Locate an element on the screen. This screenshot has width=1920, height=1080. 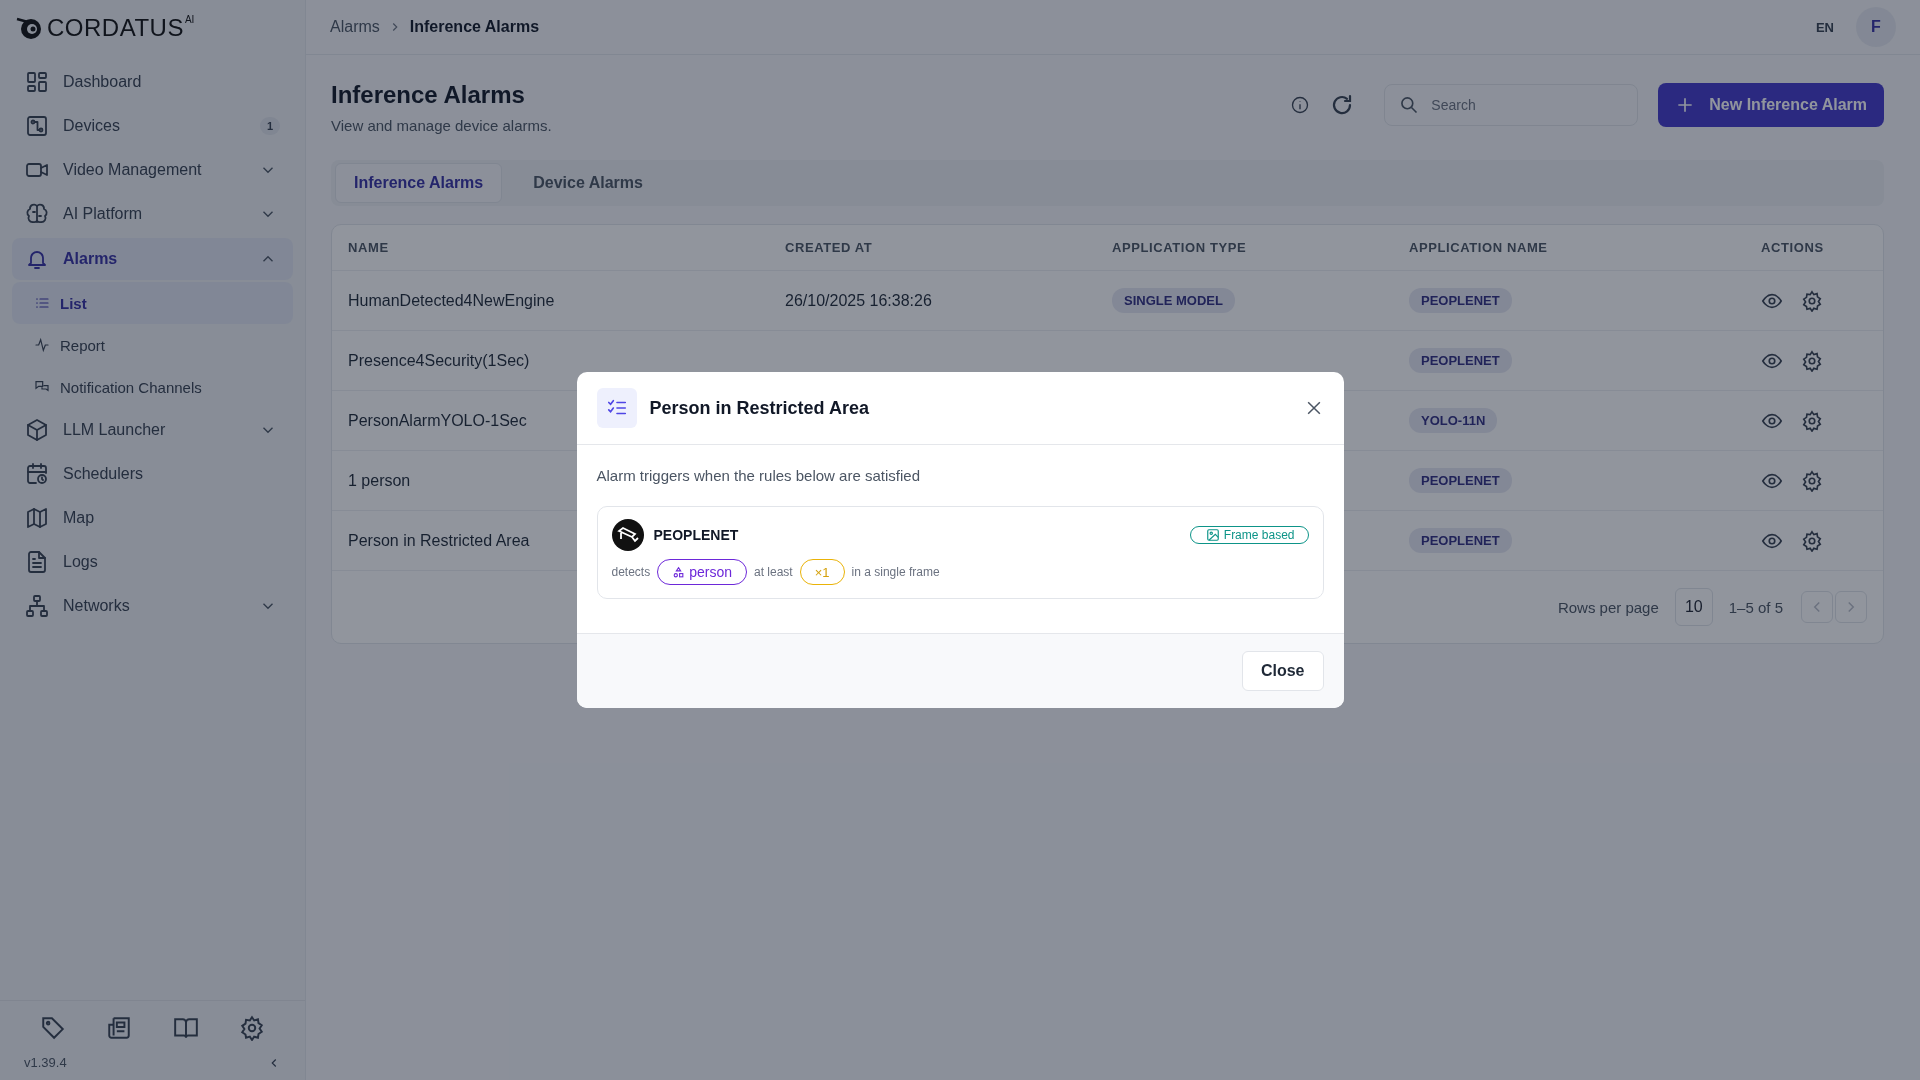
search-input: Search is located at coordinates (1527, 105).